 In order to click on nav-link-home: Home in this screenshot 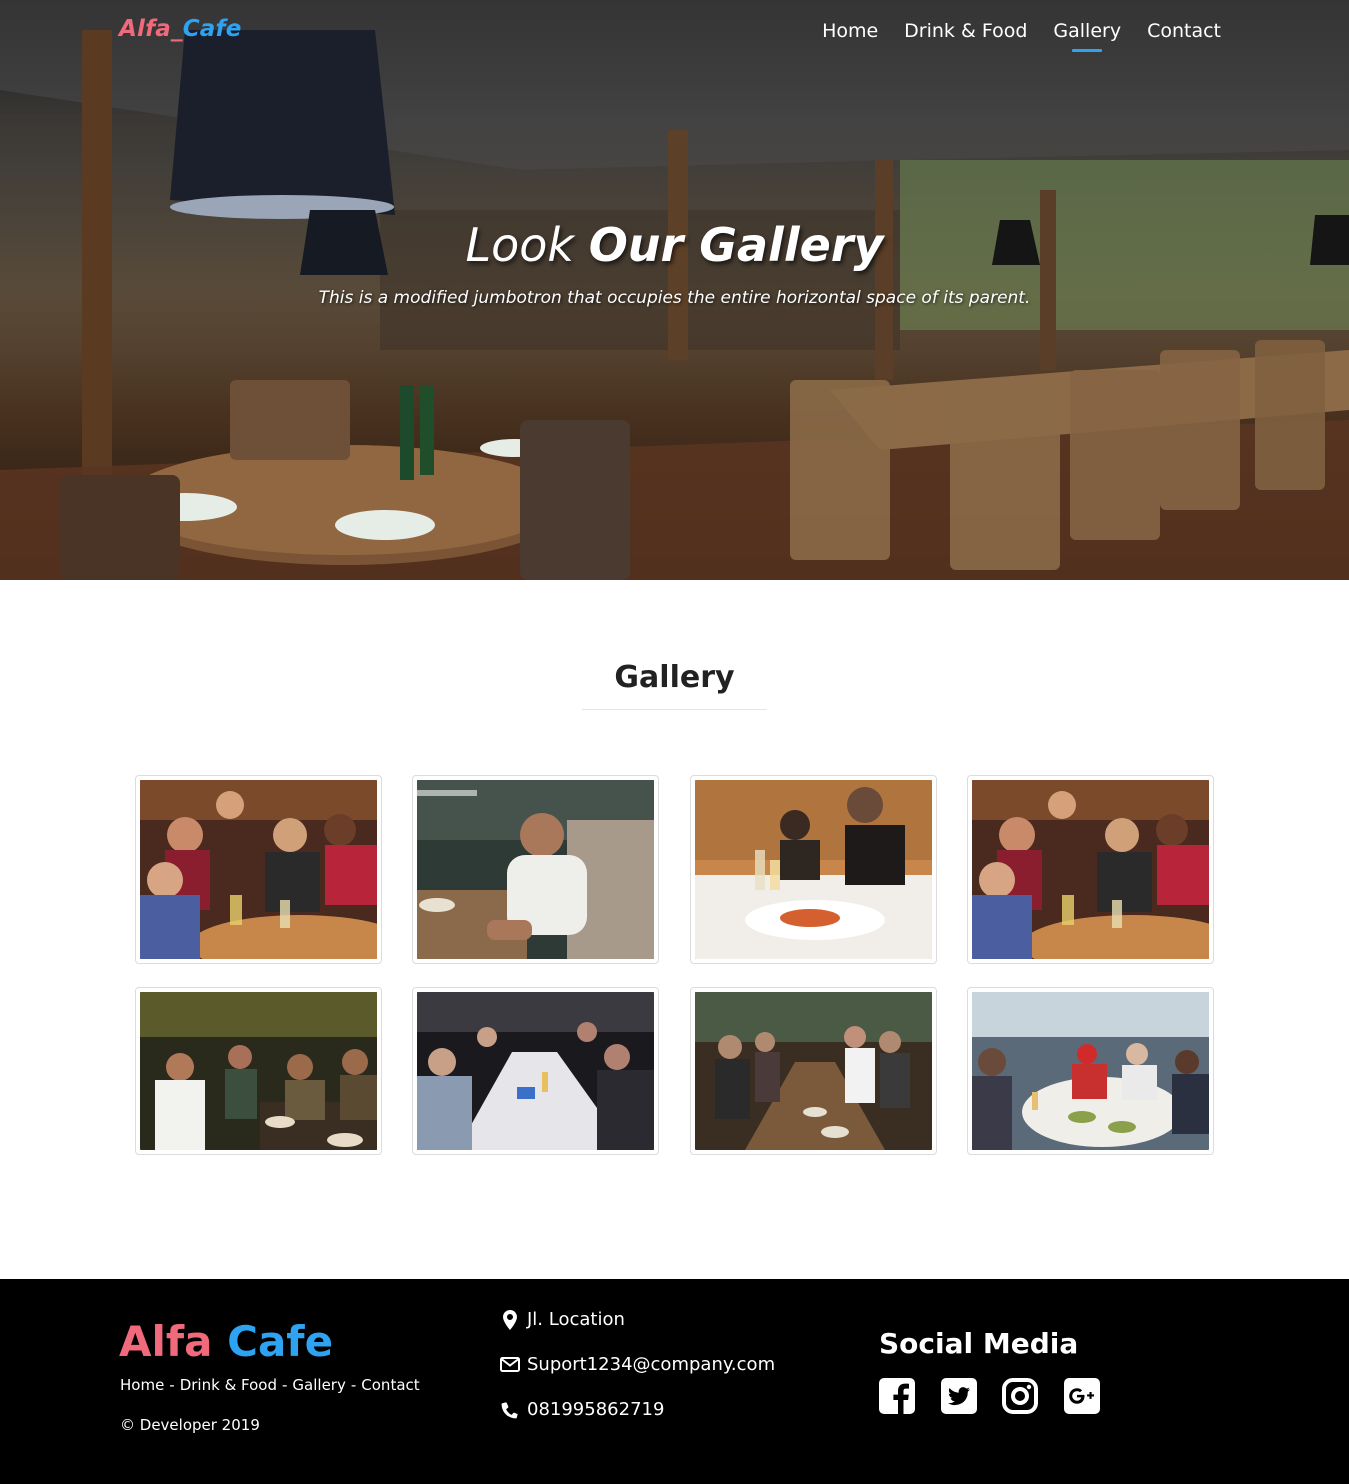, I will do `click(850, 36)`.